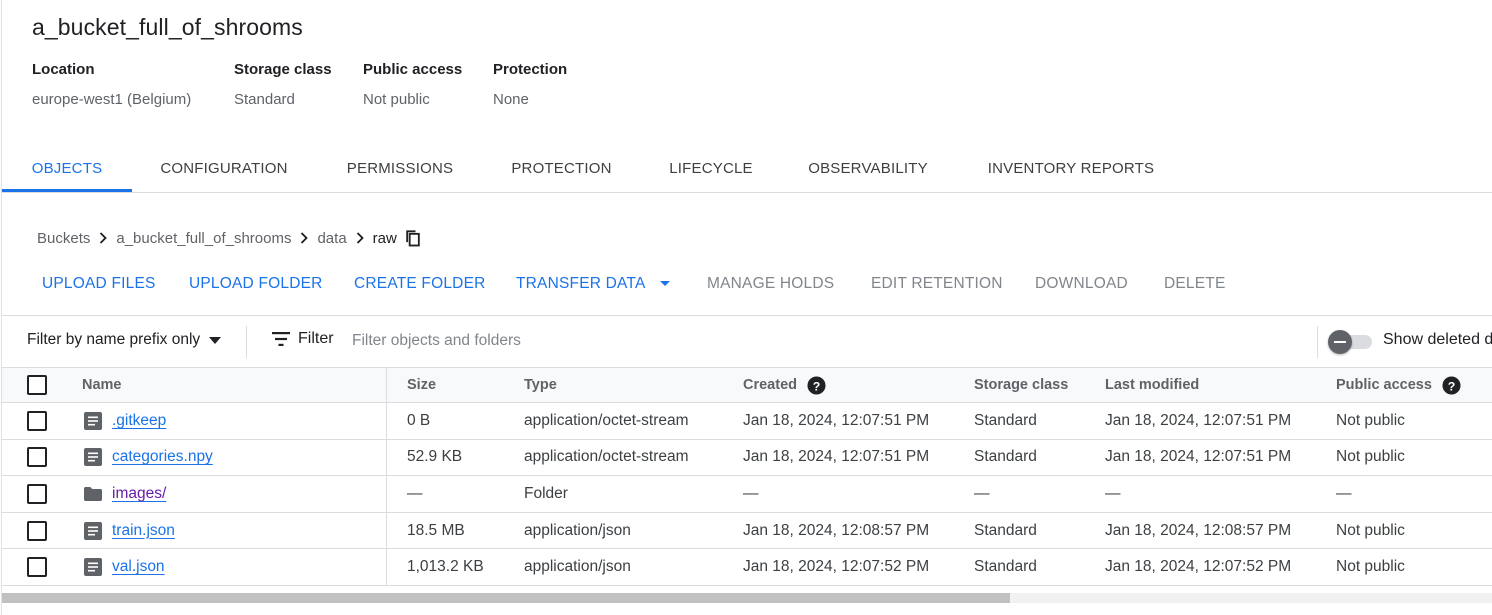 The image size is (1492, 615). I want to click on last-modified-cell: Jan 18, 2024, 12:07:51 PM, so click(1198, 420).